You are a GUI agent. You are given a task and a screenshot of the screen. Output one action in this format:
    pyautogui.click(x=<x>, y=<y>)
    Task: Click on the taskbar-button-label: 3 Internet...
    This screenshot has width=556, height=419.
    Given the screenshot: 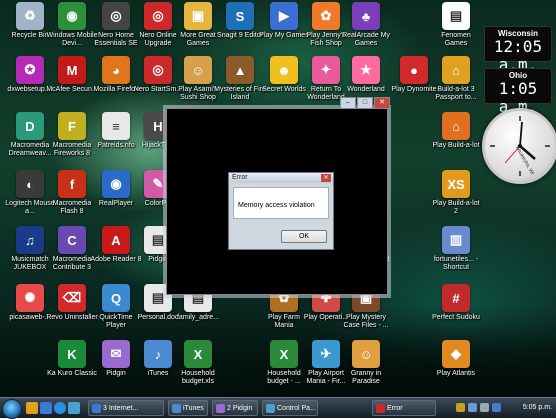 What is the action you would take?
    pyautogui.click(x=121, y=408)
    